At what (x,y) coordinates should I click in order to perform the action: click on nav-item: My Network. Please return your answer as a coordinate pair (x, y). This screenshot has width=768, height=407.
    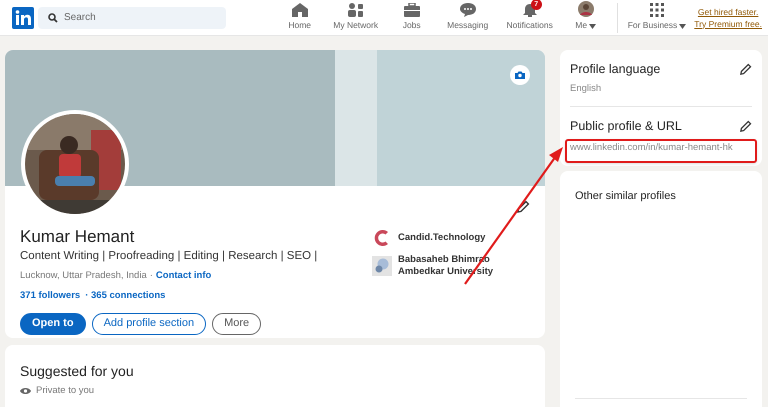
    Looking at the image, I should click on (355, 17).